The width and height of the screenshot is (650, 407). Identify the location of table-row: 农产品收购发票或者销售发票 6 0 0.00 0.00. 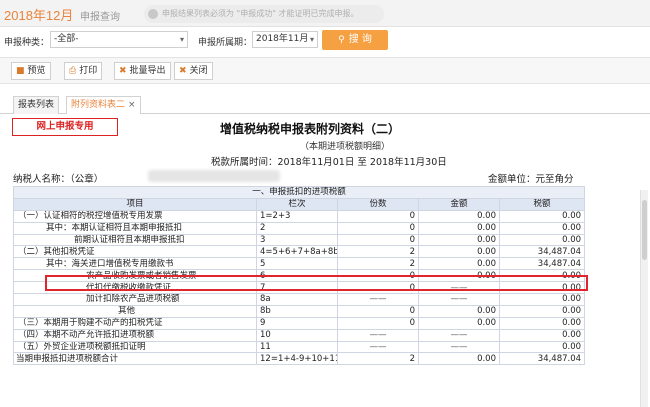
(299, 276).